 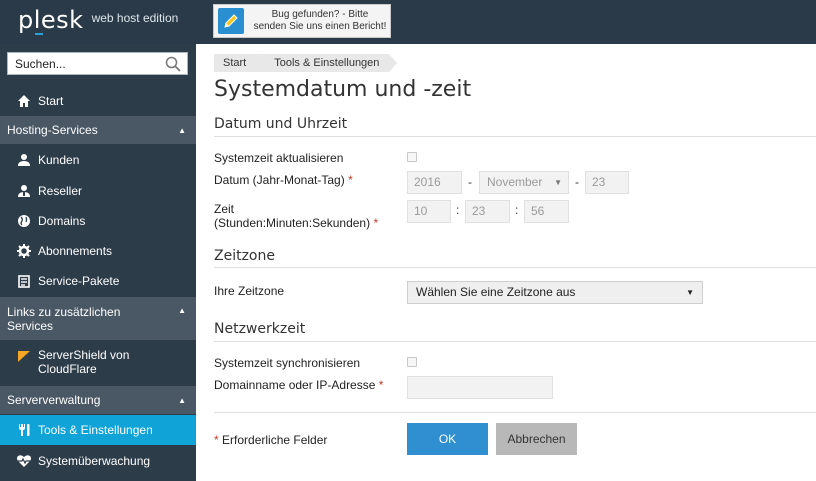 I want to click on logo-accent, so click(x=39, y=34).